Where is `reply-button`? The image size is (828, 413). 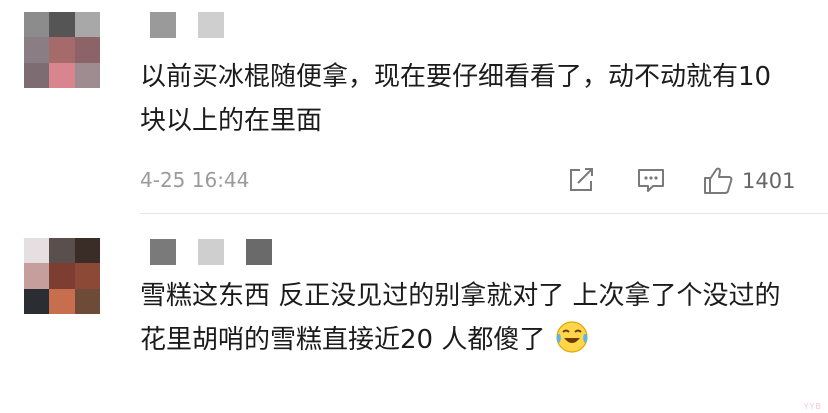
reply-button is located at coordinates (651, 180).